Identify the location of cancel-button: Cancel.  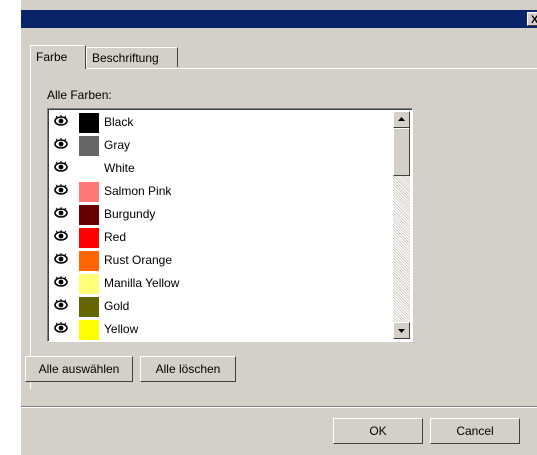
(475, 431).